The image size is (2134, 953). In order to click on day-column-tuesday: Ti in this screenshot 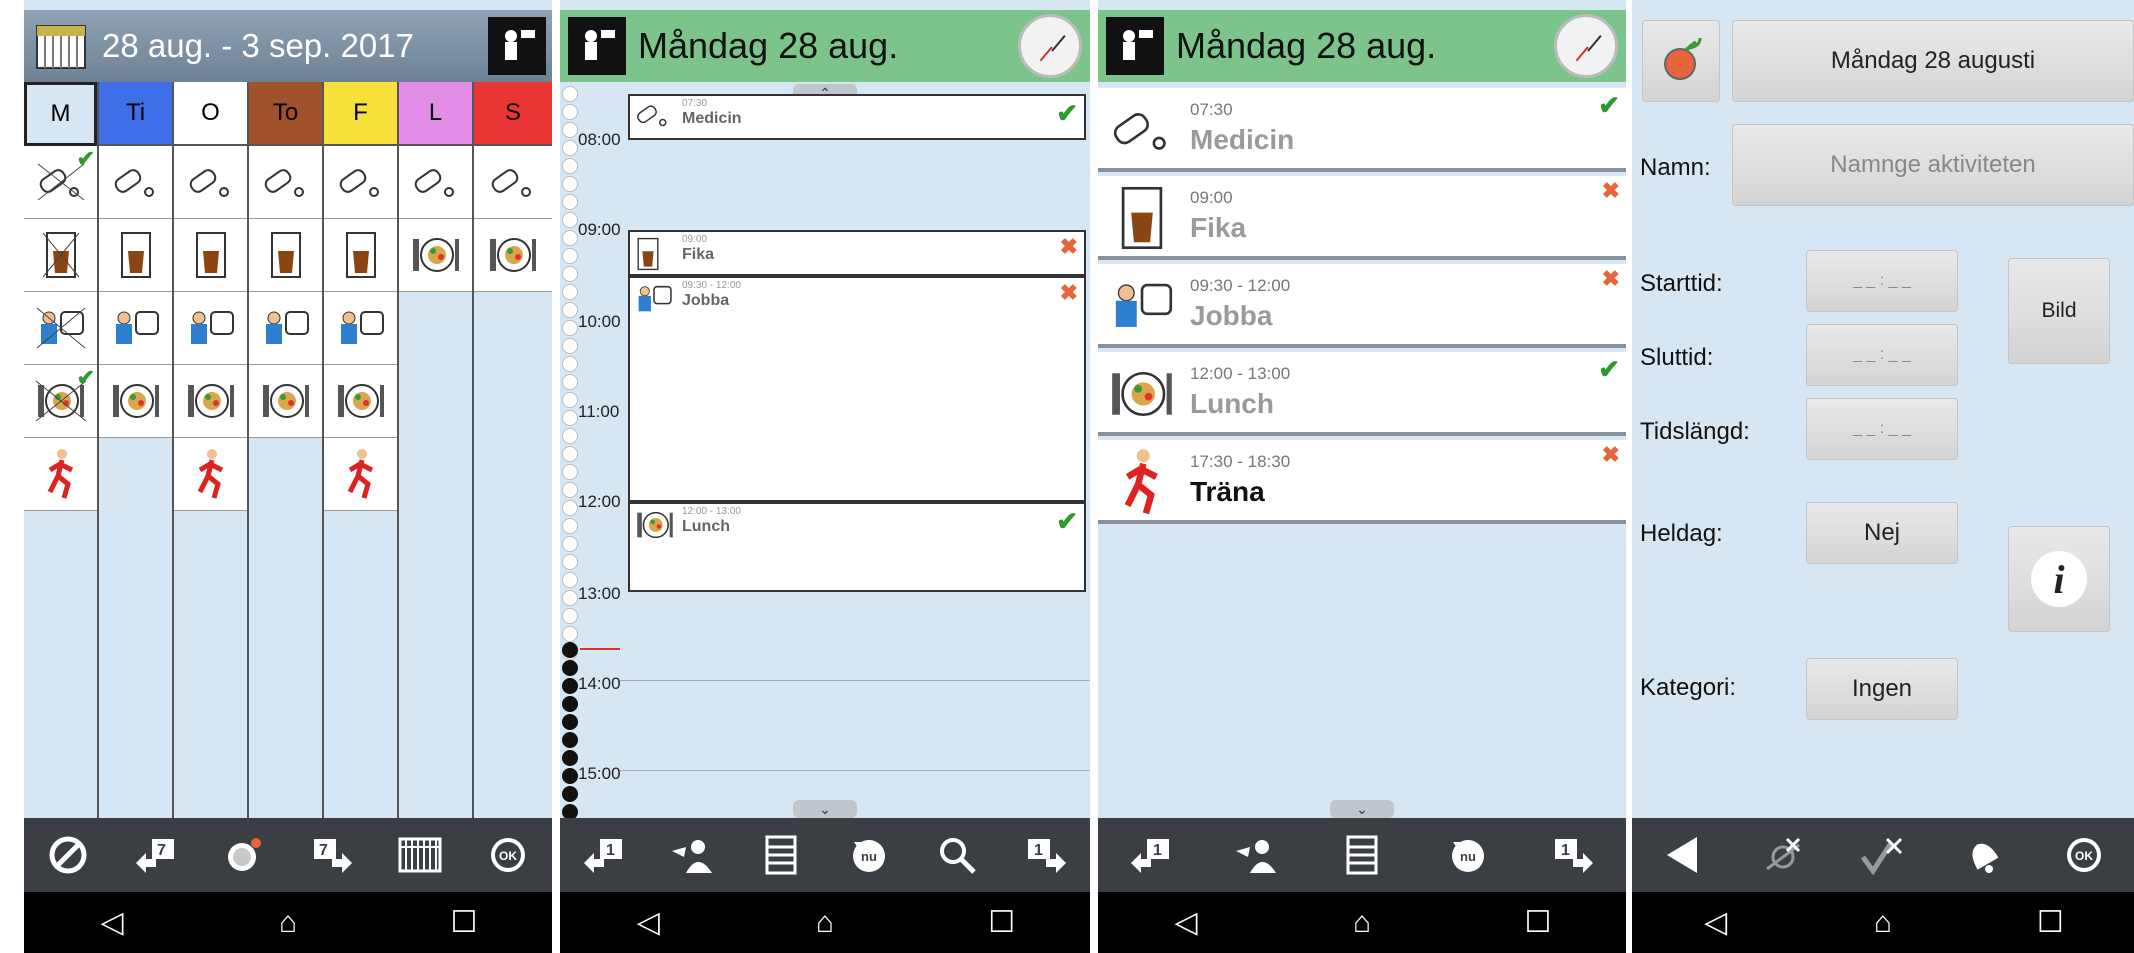, I will do `click(136, 450)`.